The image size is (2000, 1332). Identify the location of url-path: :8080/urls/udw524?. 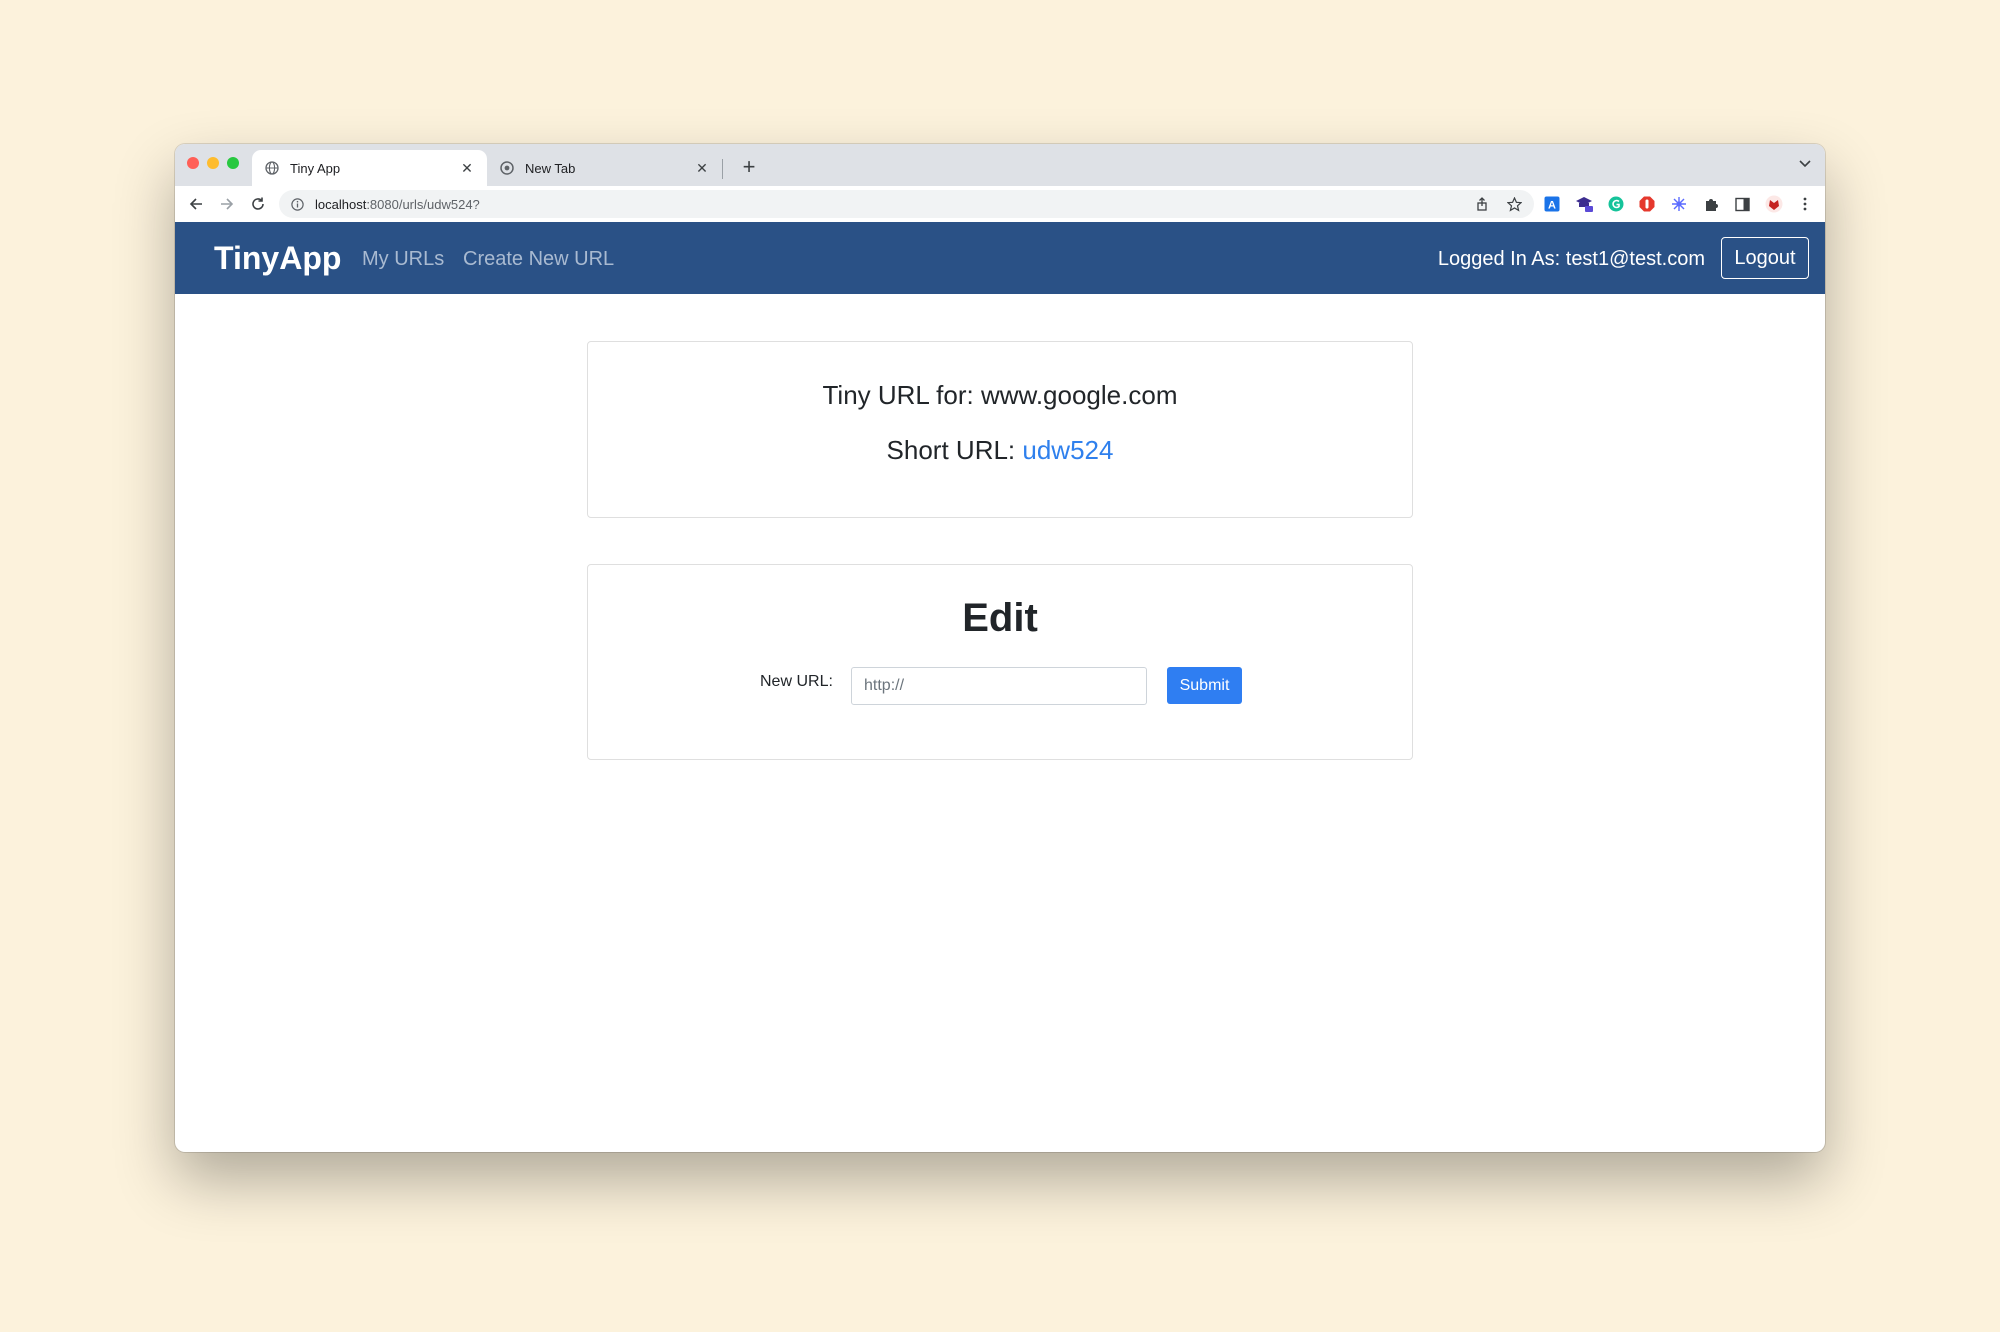
(423, 204).